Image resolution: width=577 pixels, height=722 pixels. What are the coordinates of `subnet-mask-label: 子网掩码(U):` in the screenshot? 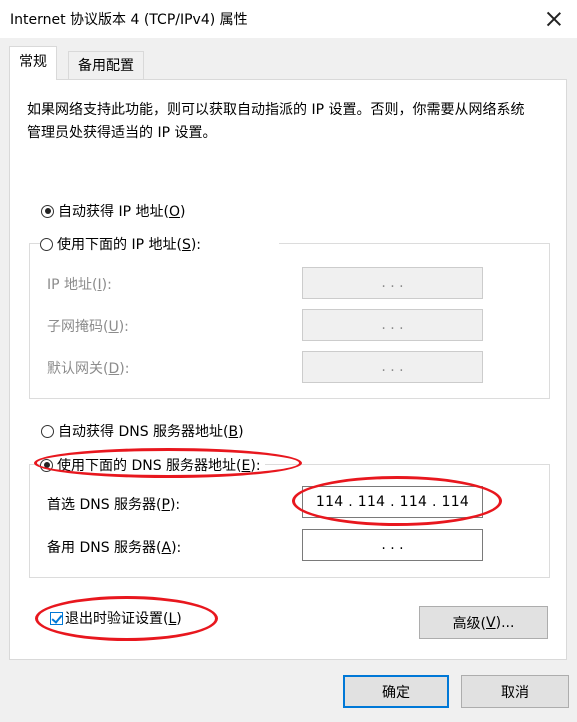 It's located at (88, 327).